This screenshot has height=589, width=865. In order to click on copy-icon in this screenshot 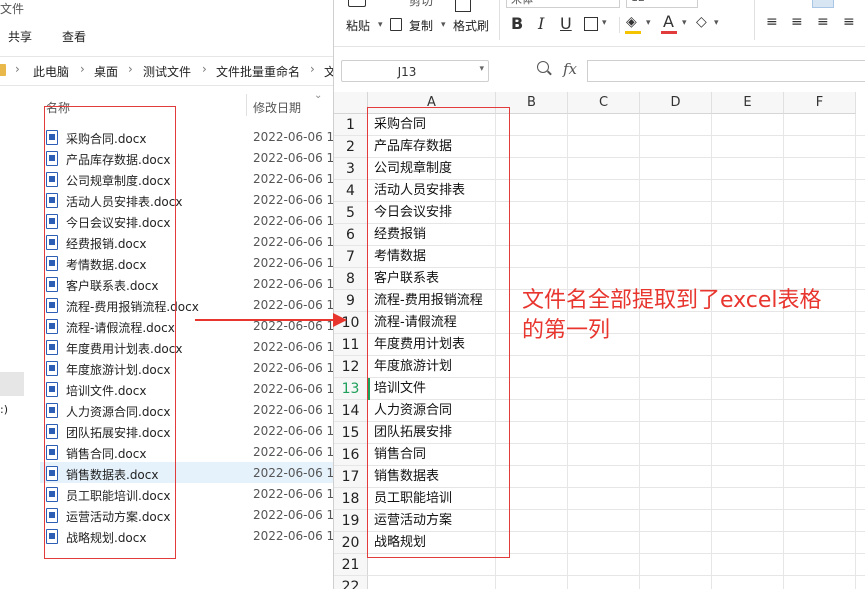, I will do `click(396, 24)`.